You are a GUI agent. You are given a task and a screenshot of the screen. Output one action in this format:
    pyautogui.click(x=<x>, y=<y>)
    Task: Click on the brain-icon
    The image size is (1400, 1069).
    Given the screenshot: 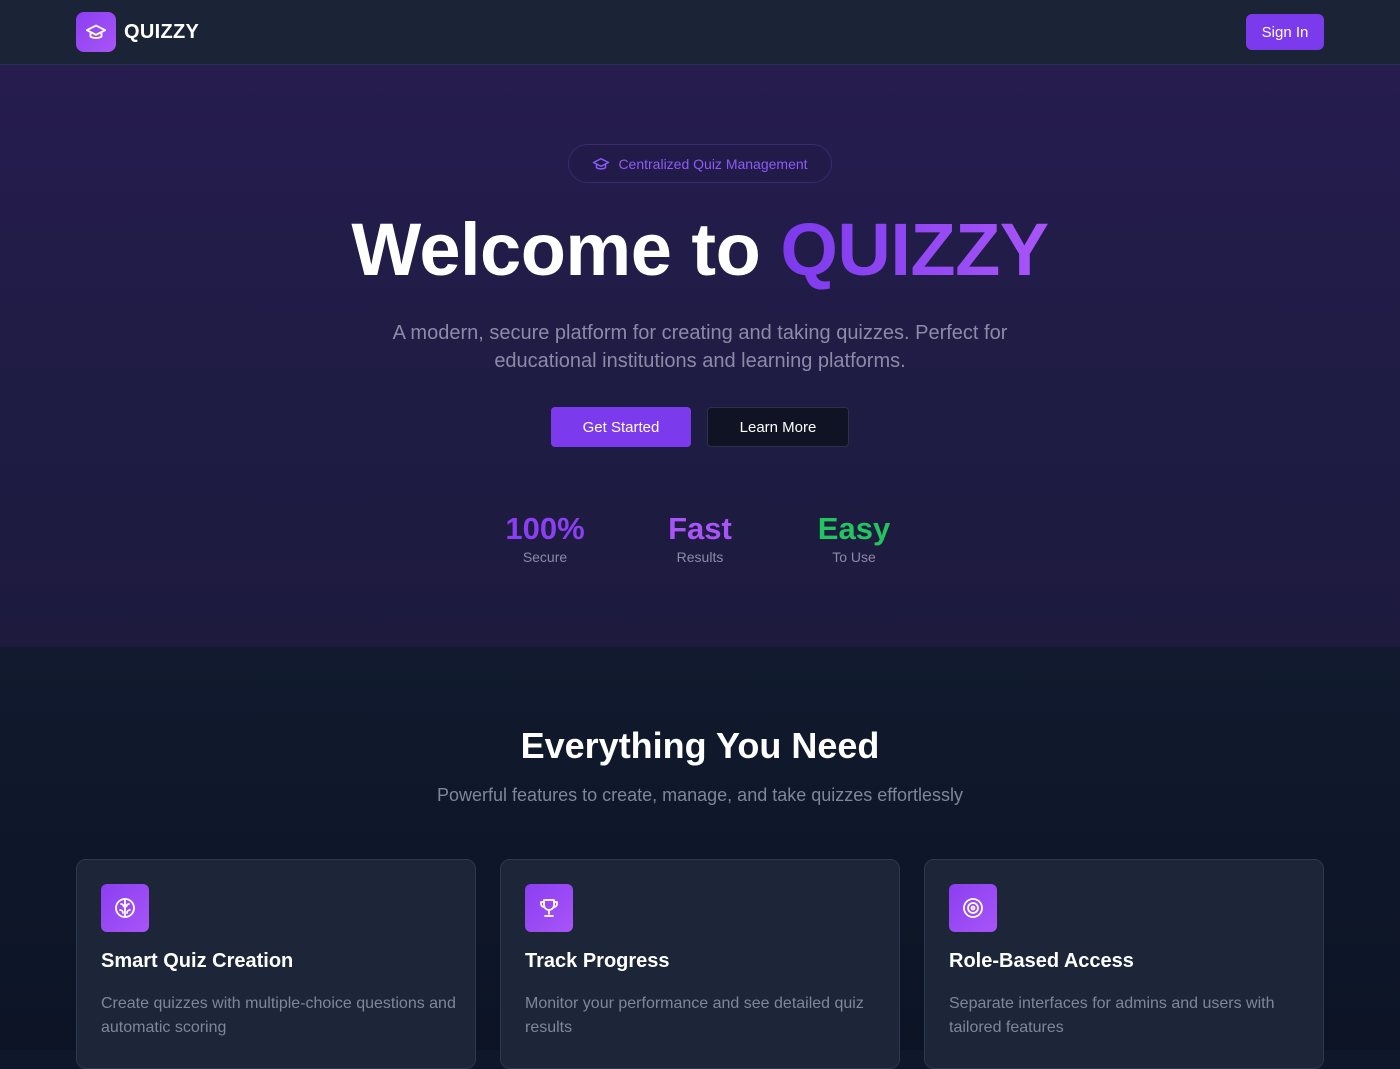 What is the action you would take?
    pyautogui.click(x=125, y=908)
    